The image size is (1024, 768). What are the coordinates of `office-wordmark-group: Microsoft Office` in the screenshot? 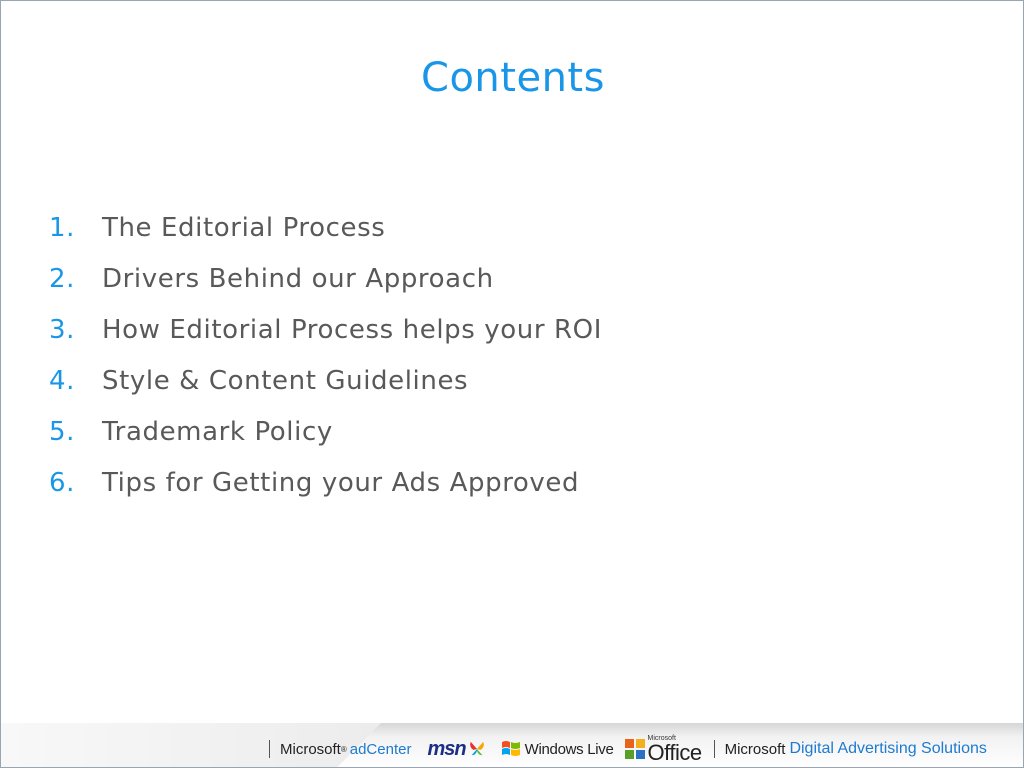 It's located at (675, 750).